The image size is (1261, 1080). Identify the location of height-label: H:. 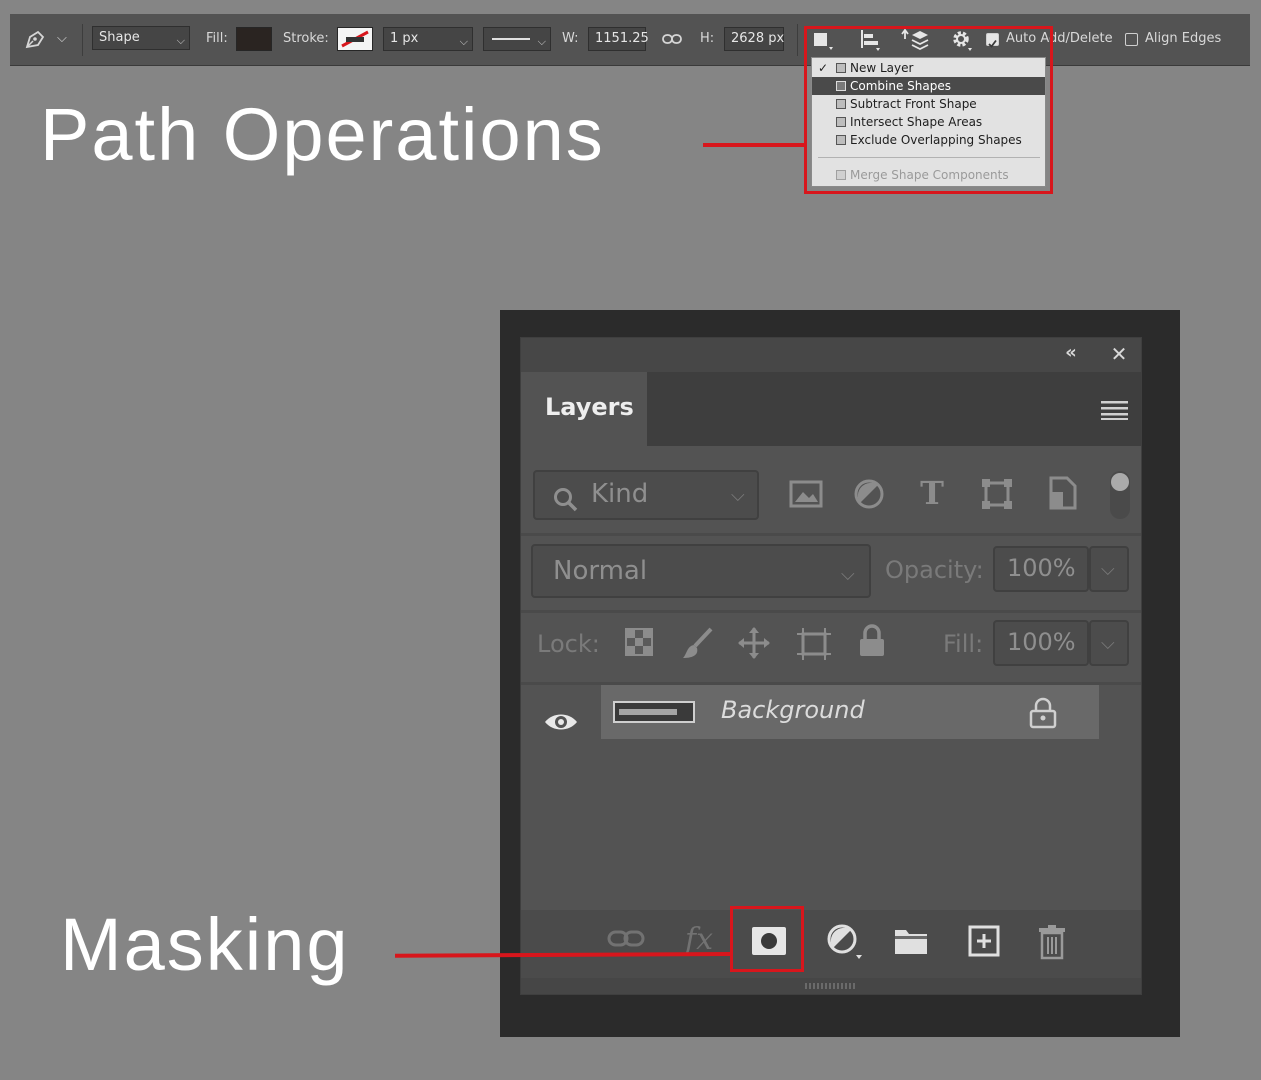
(707, 38).